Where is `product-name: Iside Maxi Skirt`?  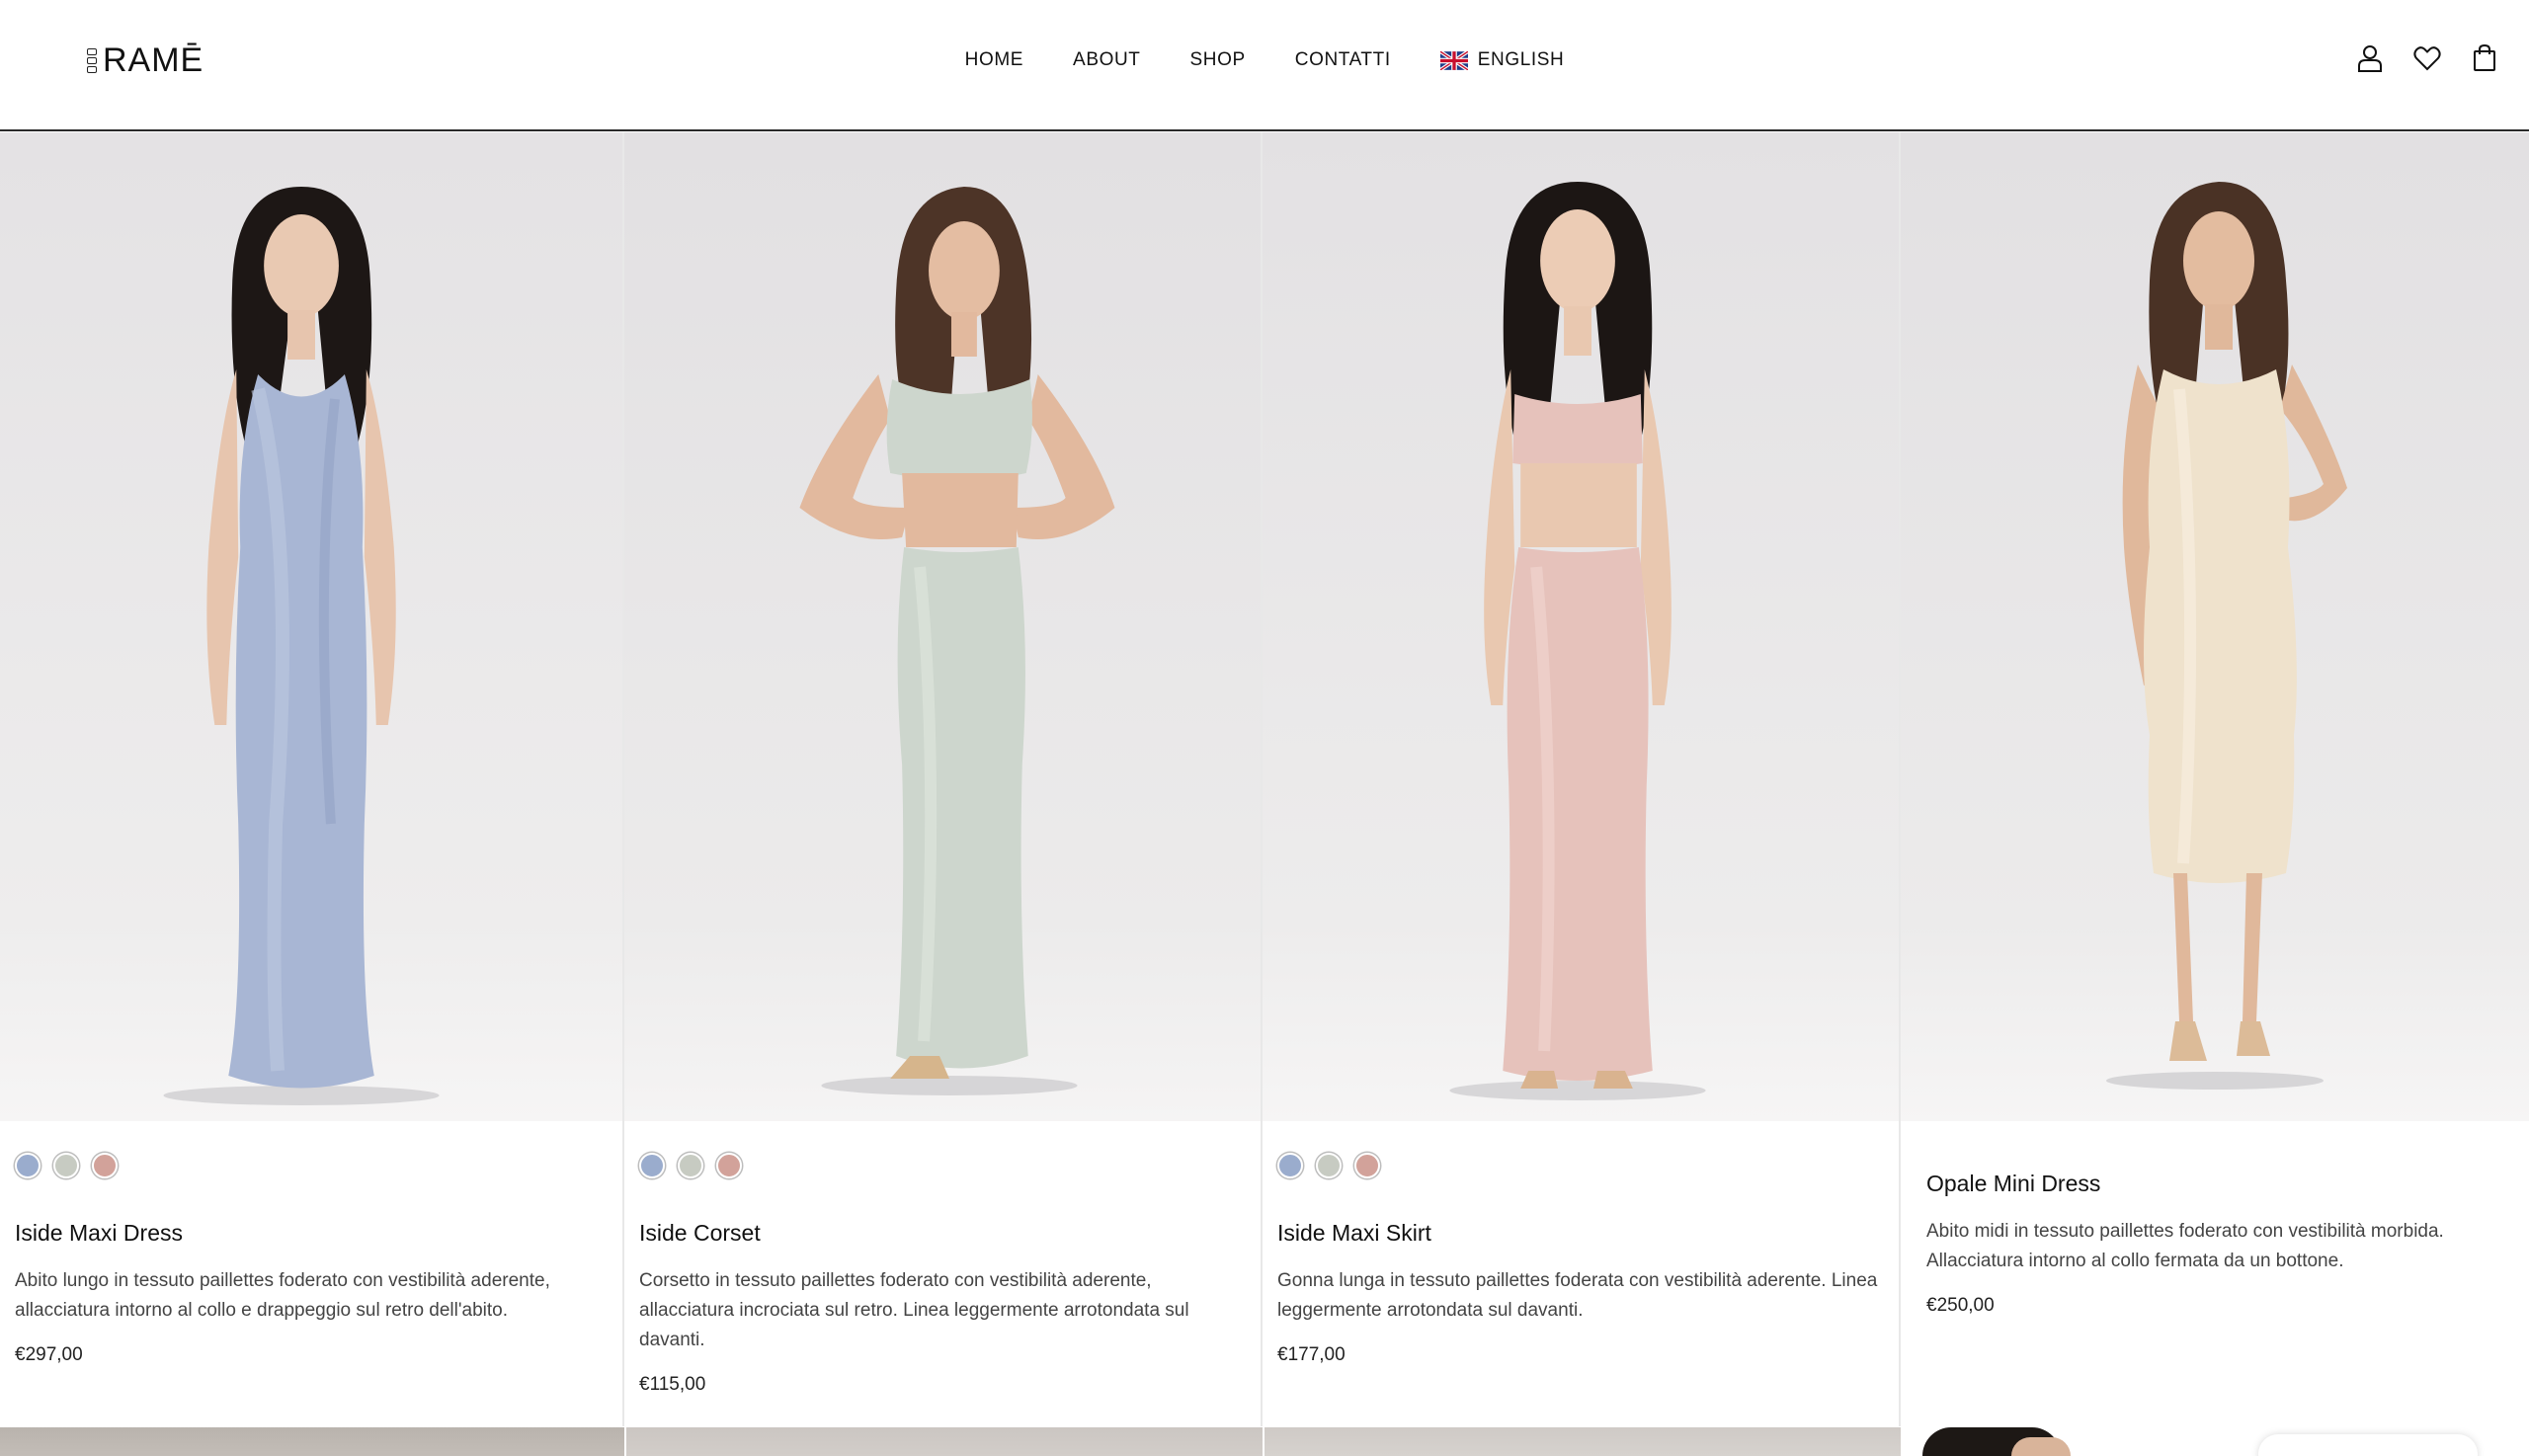 product-name: Iside Maxi Skirt is located at coordinates (1354, 1233).